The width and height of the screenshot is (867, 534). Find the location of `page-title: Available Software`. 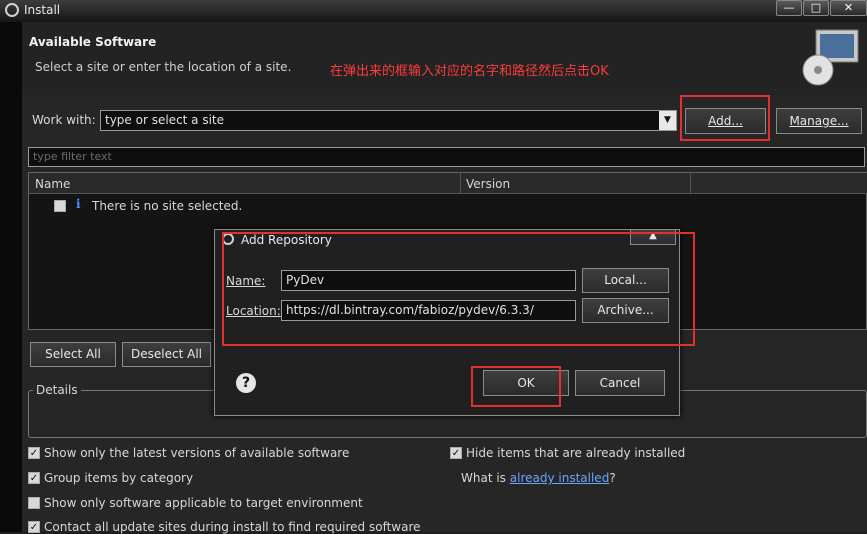

page-title: Available Software is located at coordinates (93, 42).